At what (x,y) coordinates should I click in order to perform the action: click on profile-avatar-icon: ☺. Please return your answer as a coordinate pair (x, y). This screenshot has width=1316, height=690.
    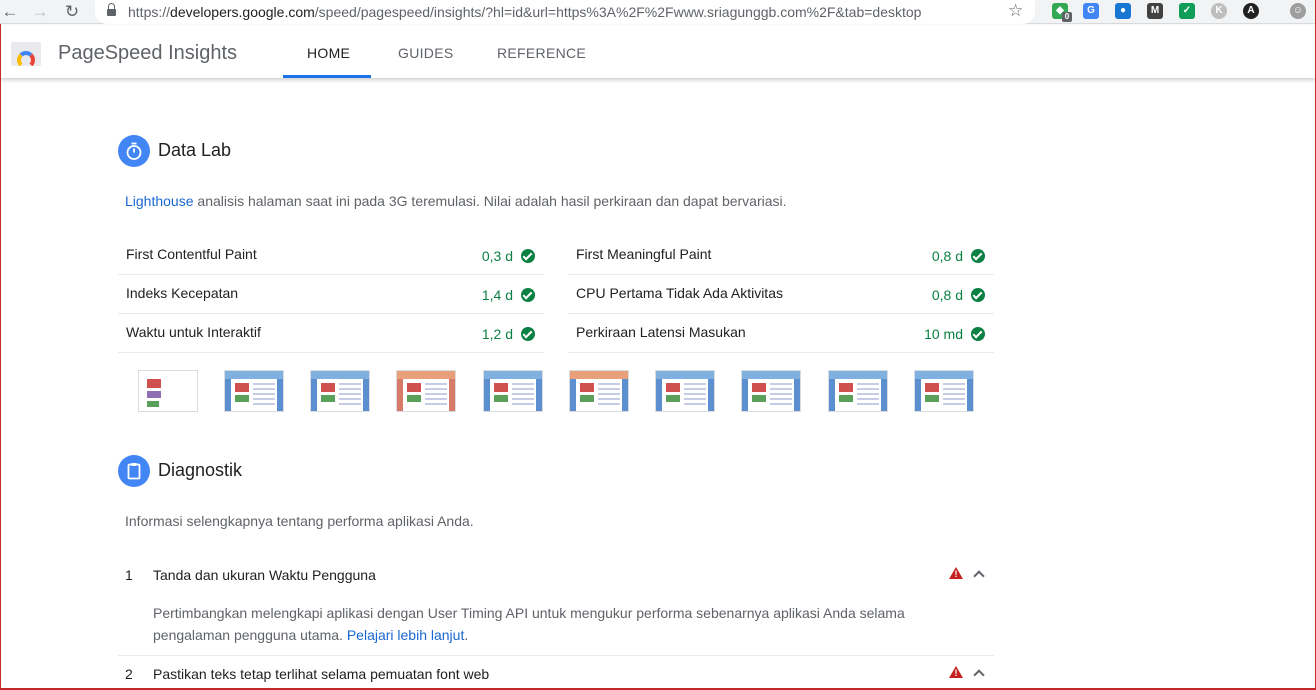
    Looking at the image, I should click on (1298, 11).